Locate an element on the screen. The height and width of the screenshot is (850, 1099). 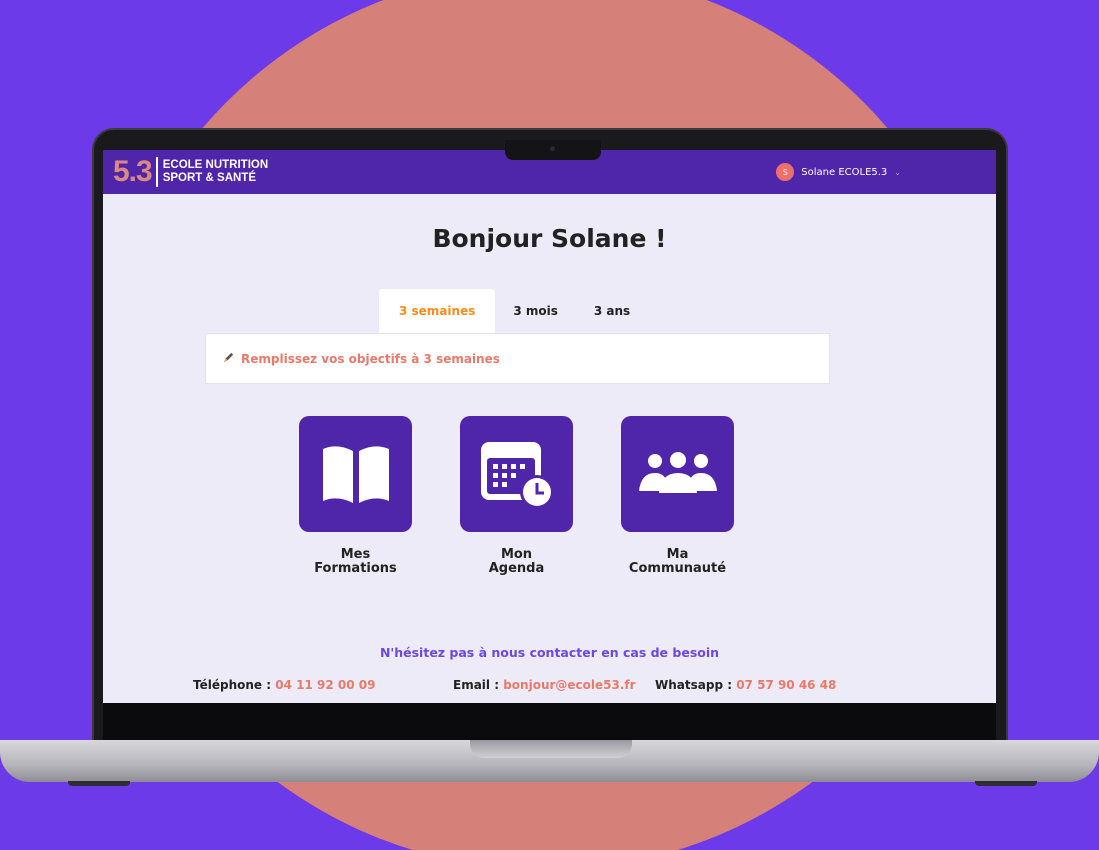
whatsapp-link: 07 57 90 46 48 is located at coordinates (786, 685).